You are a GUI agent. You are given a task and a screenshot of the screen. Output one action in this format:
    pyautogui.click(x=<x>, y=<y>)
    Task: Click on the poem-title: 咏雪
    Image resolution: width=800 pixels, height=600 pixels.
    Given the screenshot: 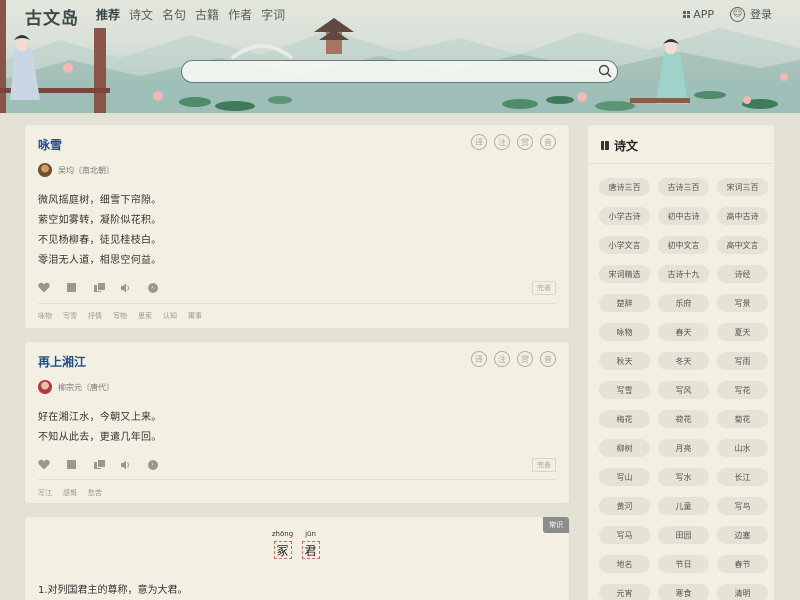 What is the action you would take?
    pyautogui.click(x=50, y=144)
    